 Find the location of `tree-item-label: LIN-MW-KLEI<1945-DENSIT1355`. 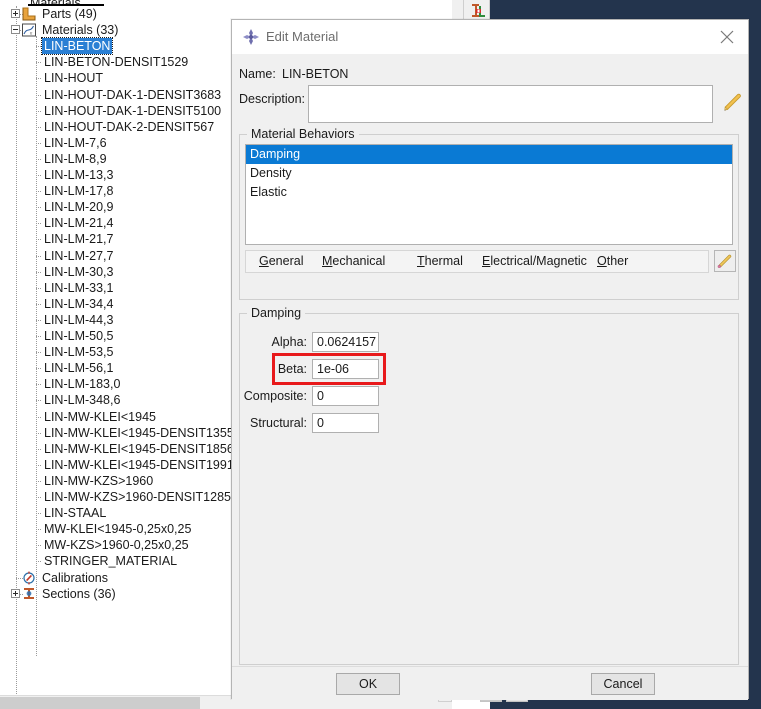

tree-item-label: LIN-MW-KLEI<1945-DENSIT1355 is located at coordinates (139, 432).